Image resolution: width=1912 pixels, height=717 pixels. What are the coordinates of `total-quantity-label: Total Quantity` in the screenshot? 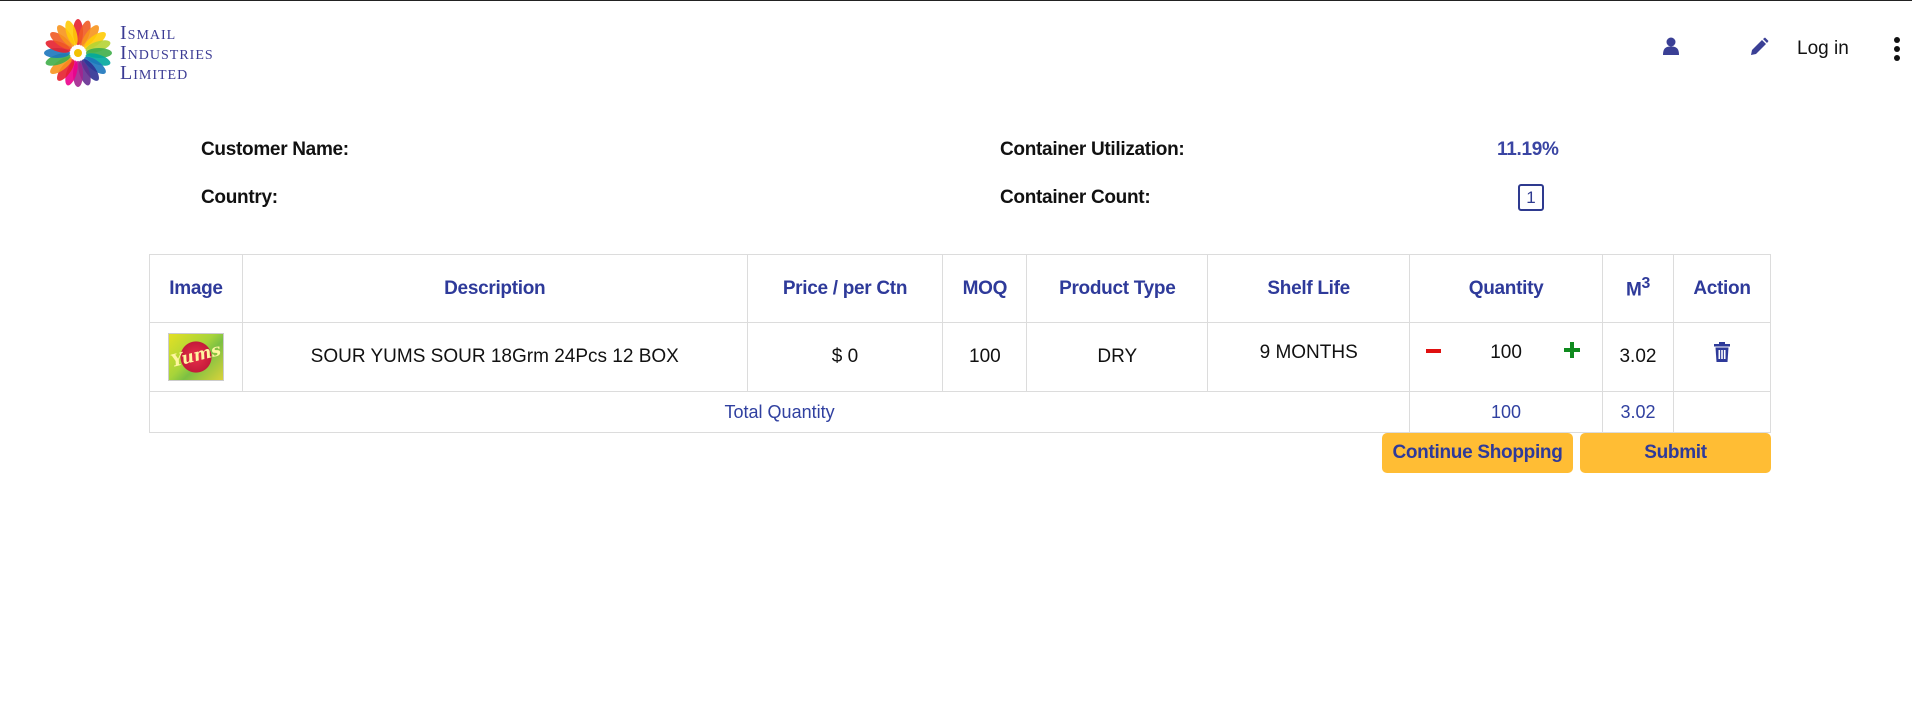 It's located at (779, 412).